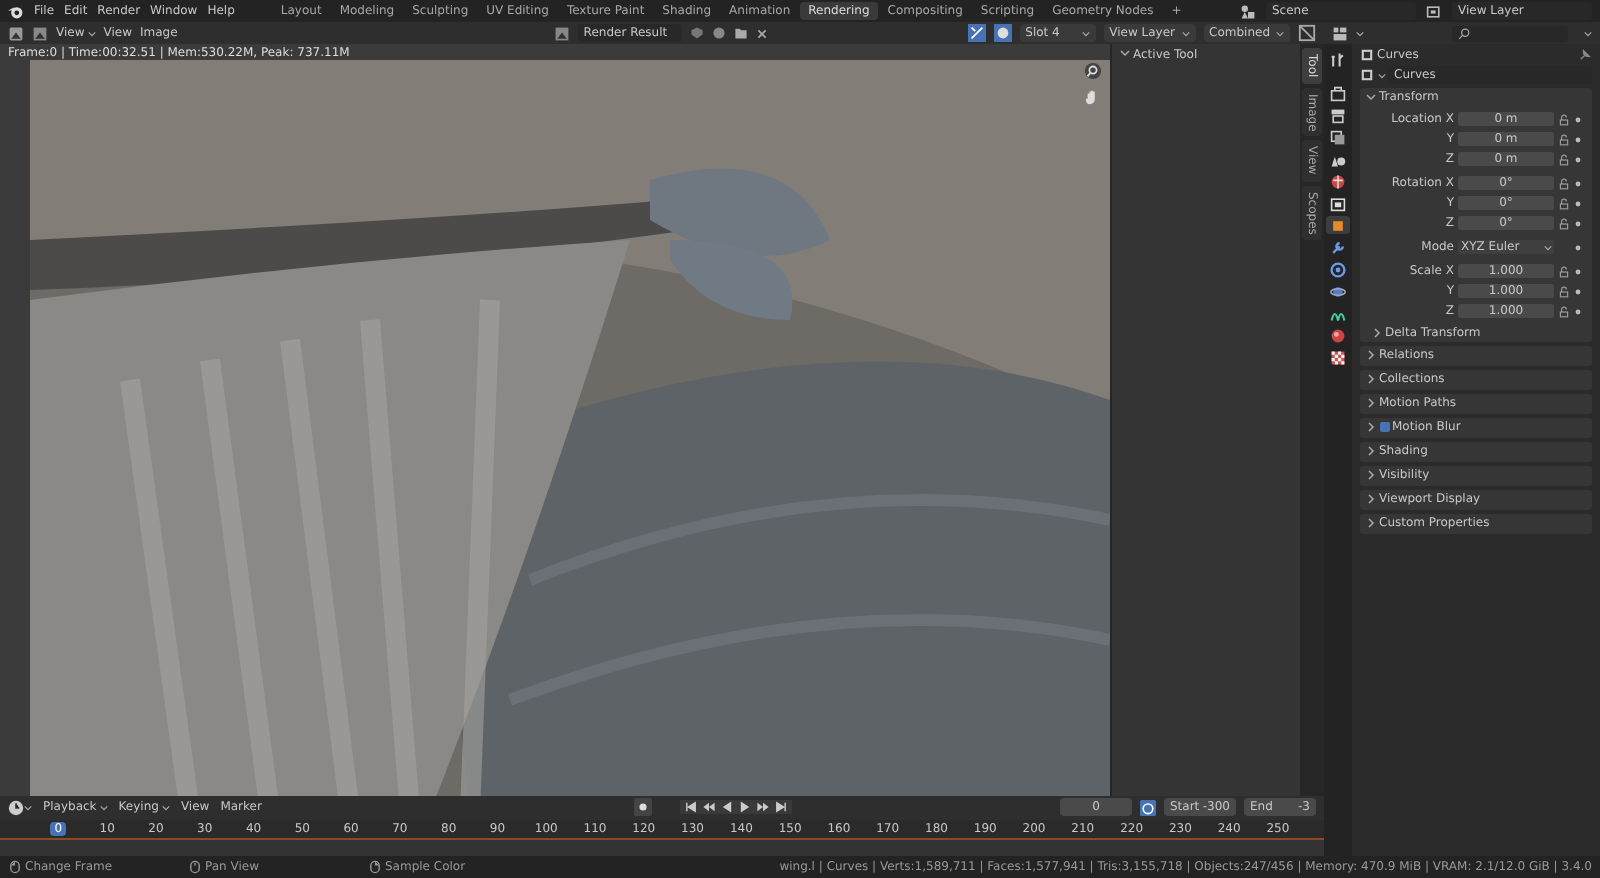  Describe the element at coordinates (744, 807) in the screenshot. I see `play-icon` at that location.